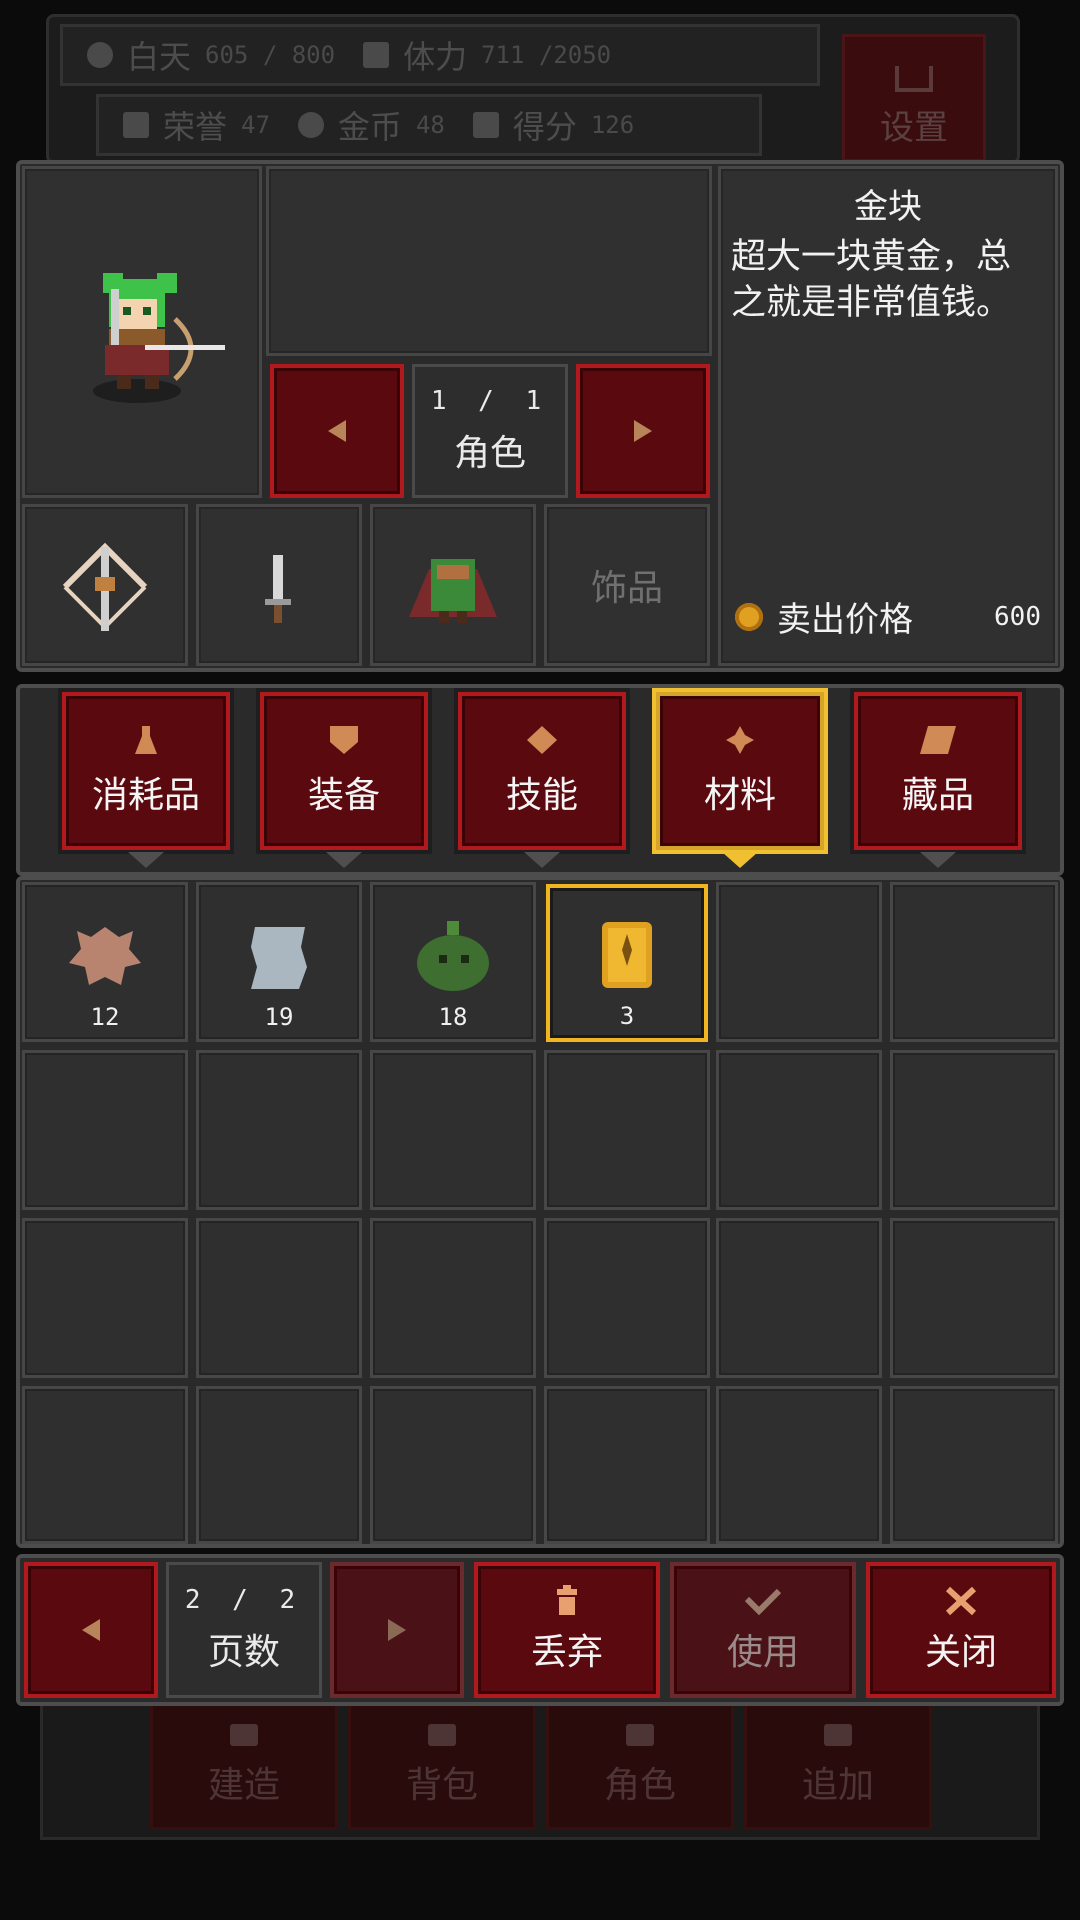 This screenshot has height=1920, width=1080. What do you see at coordinates (739, 795) in the screenshot?
I see `tab-label: 材料` at bounding box center [739, 795].